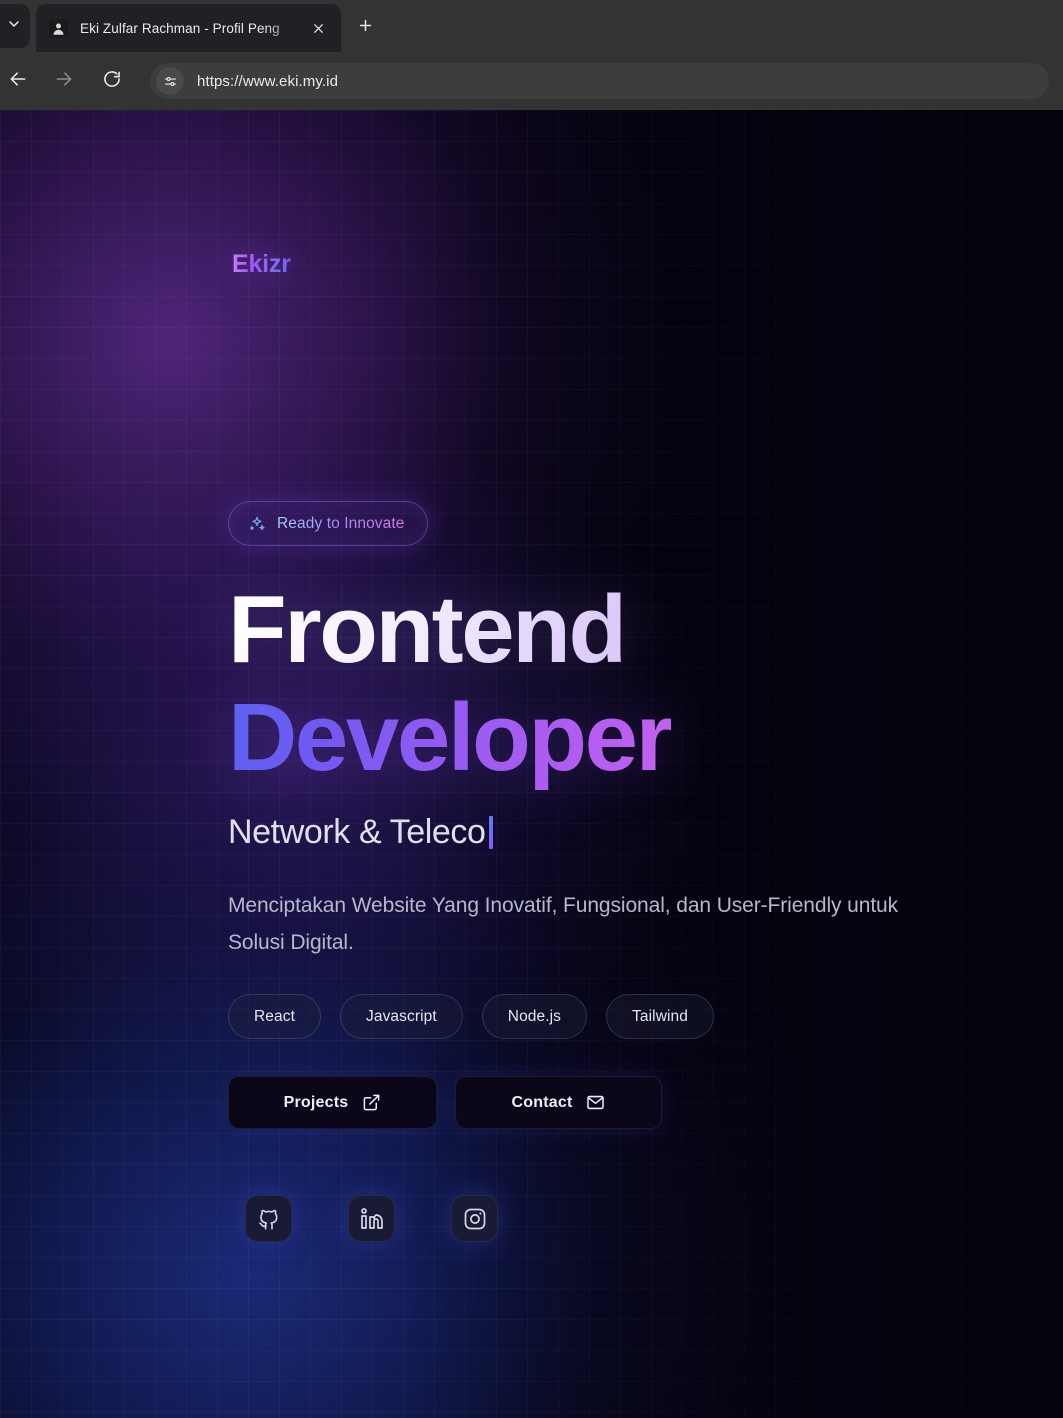  Describe the element at coordinates (595, 1102) in the screenshot. I see `mail-icon` at that location.